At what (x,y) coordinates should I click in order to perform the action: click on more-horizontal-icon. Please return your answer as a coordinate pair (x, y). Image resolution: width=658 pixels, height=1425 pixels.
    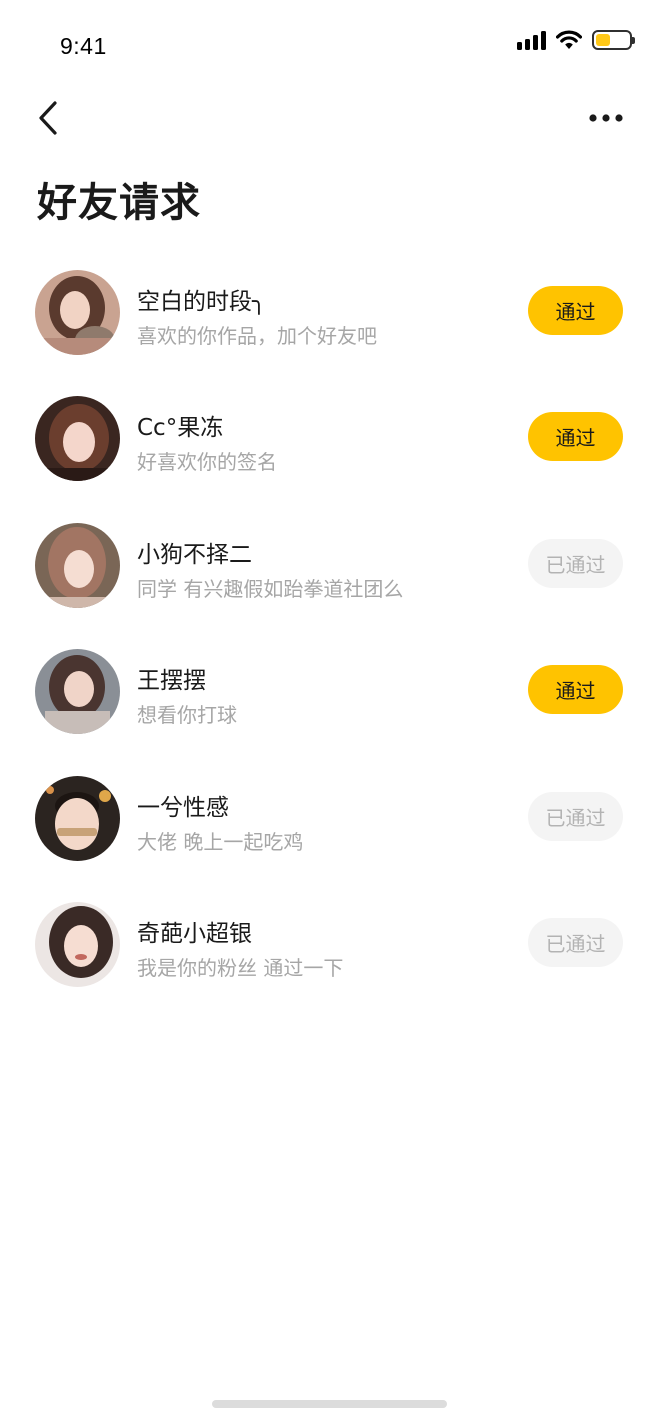
    Looking at the image, I should click on (606, 118).